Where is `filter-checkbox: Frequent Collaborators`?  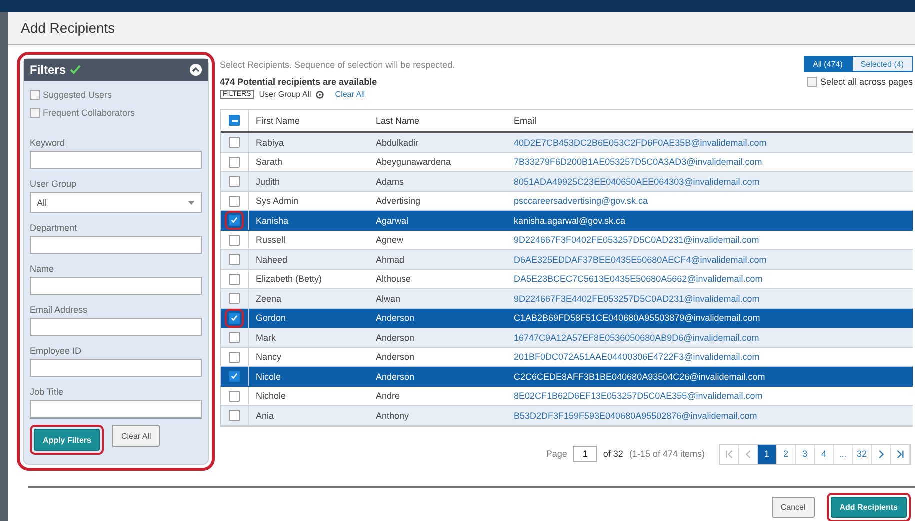 filter-checkbox: Frequent Collaborators is located at coordinates (116, 113).